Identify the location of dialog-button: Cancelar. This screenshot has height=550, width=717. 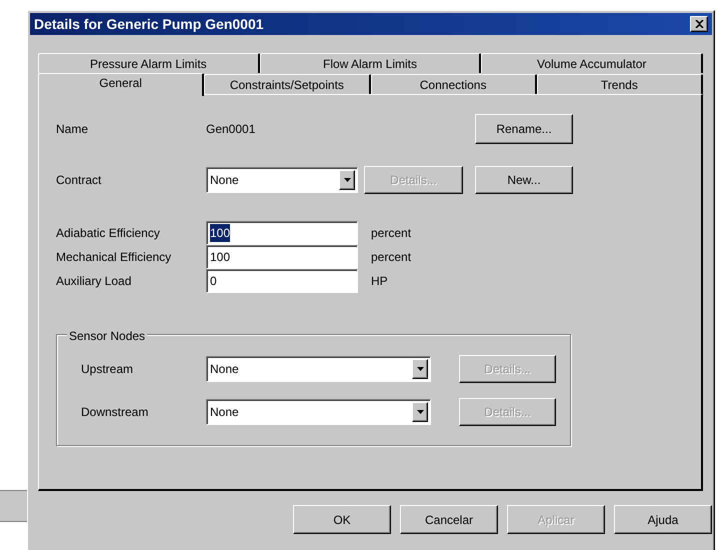
(449, 519).